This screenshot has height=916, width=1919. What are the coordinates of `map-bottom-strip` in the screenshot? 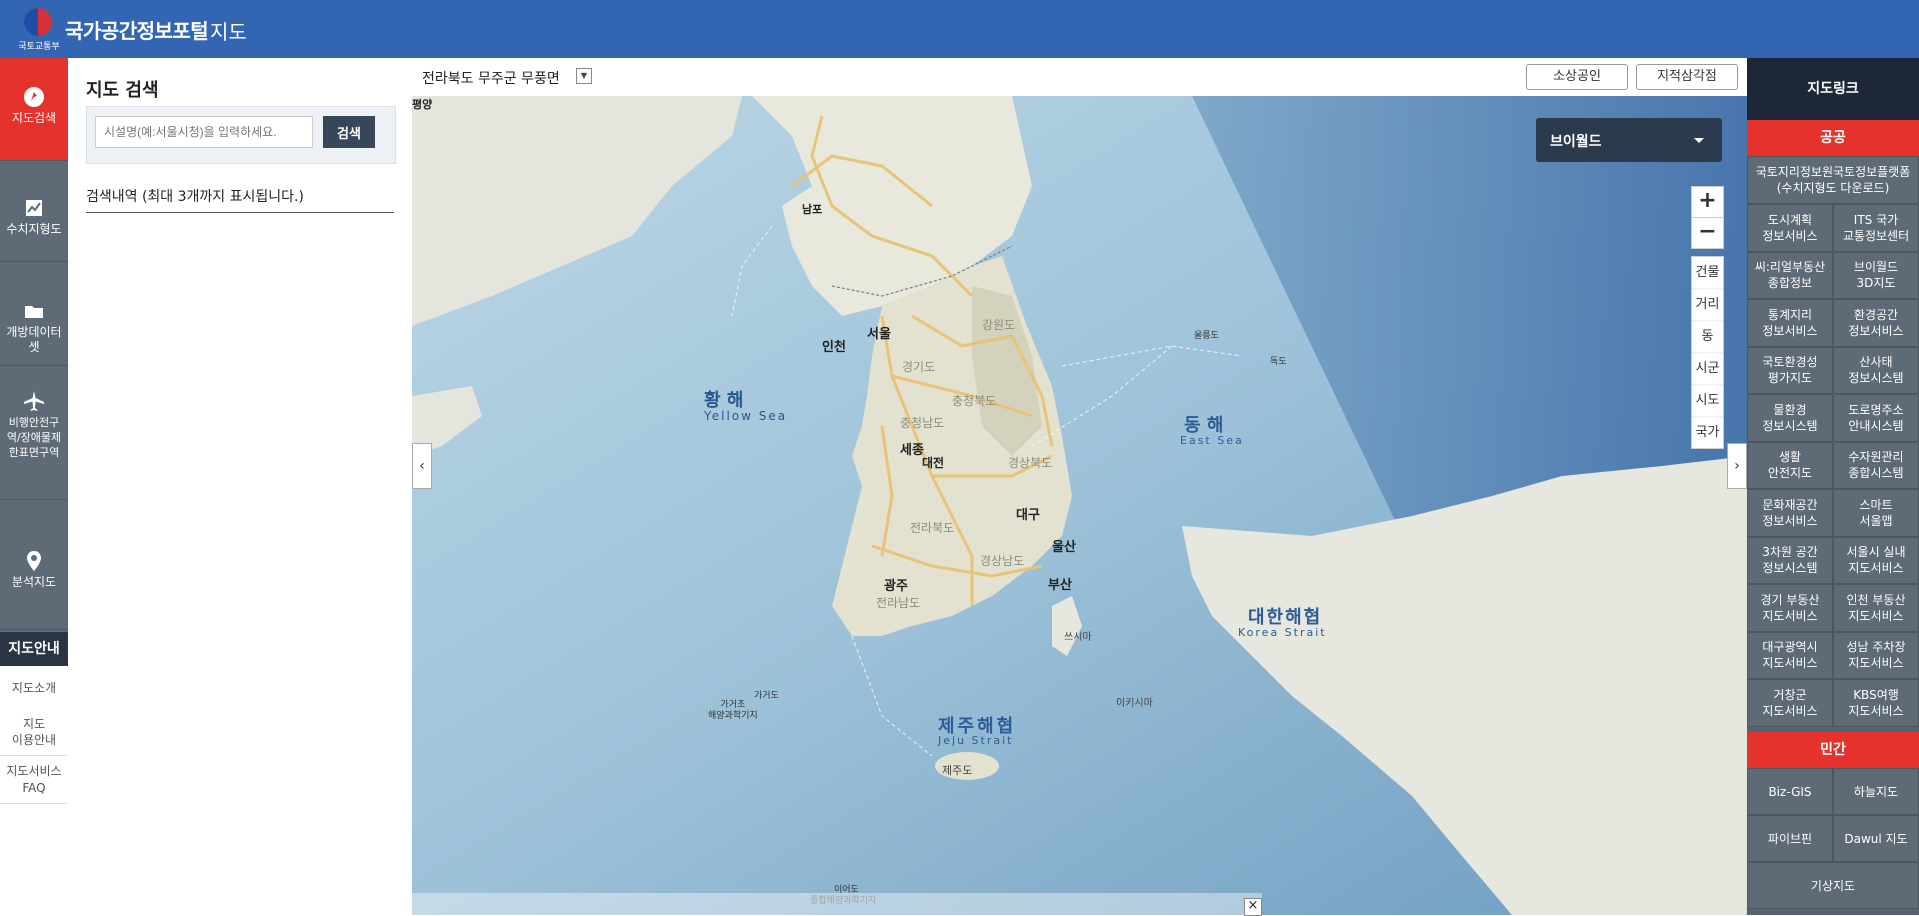 It's located at (837, 904).